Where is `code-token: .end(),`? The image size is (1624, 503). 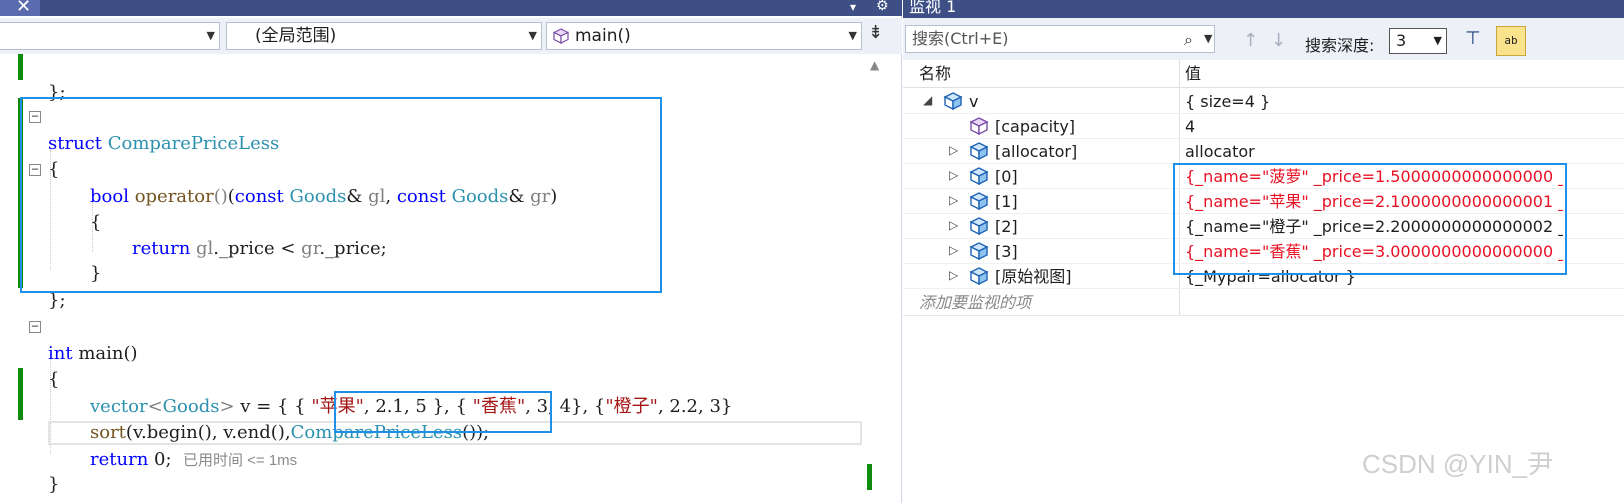 code-token: .end(), is located at coordinates (261, 432).